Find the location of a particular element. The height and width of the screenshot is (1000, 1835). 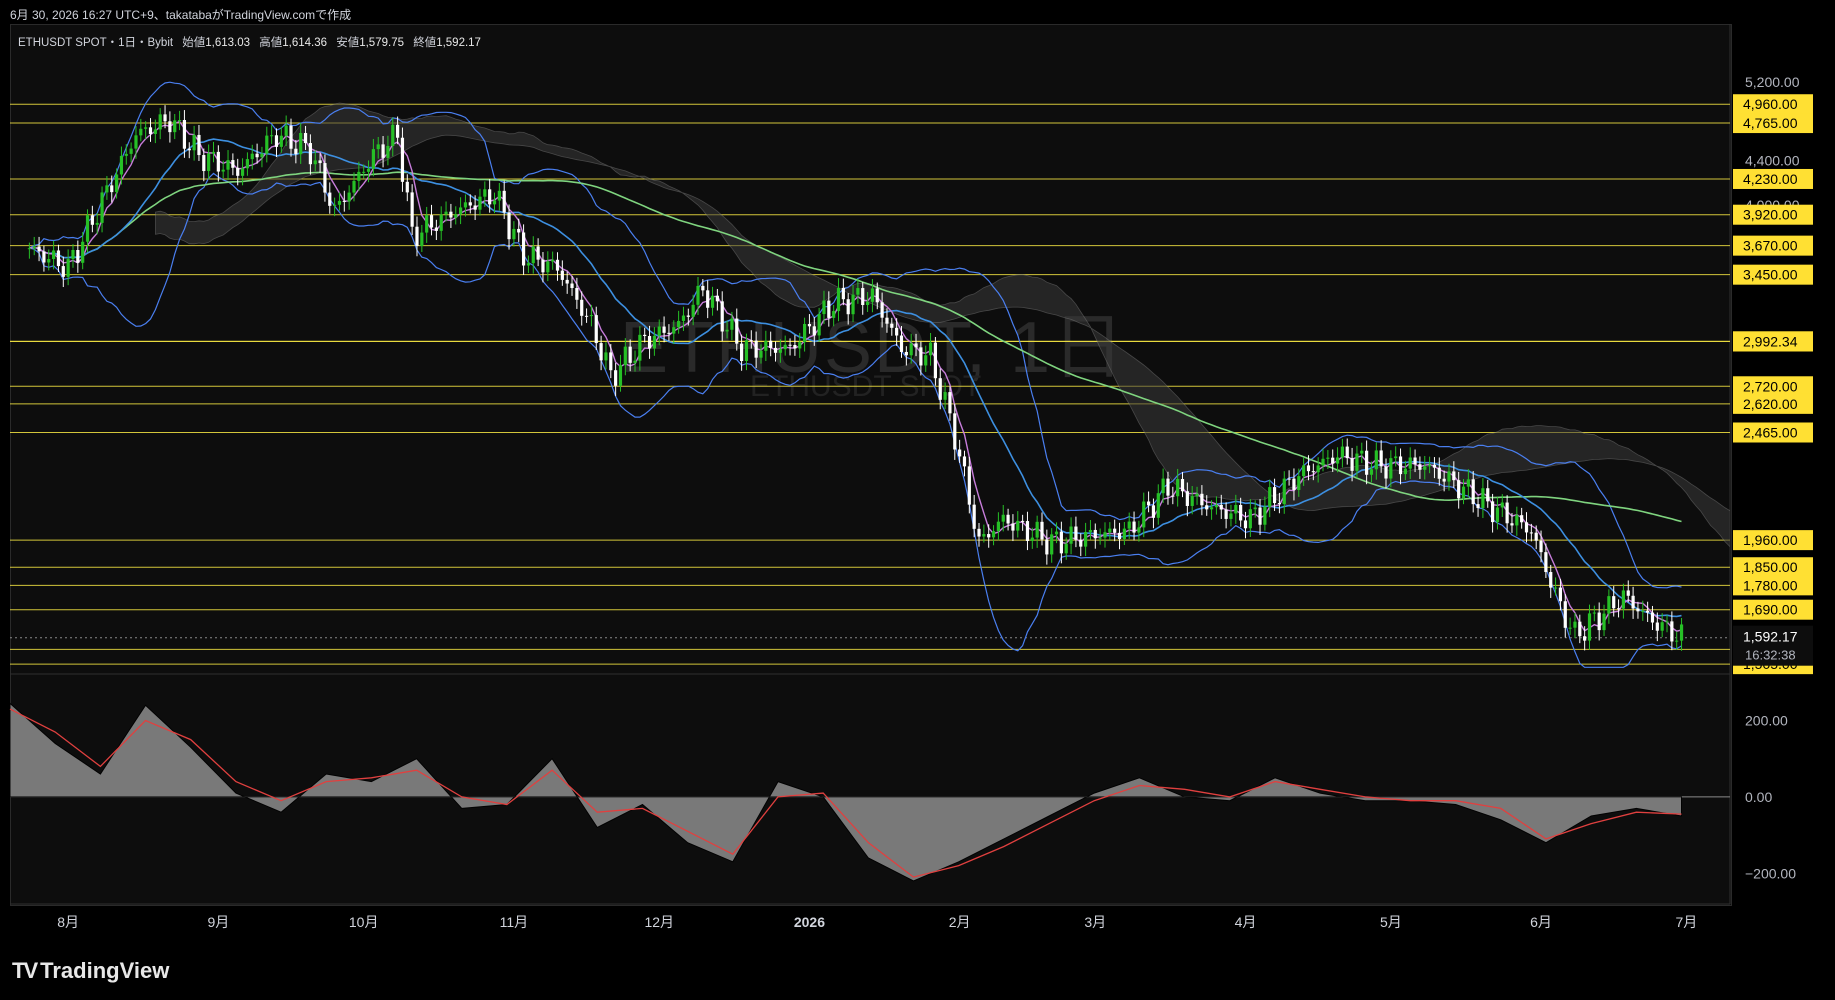

time-tick-label: 12月 is located at coordinates (659, 922).